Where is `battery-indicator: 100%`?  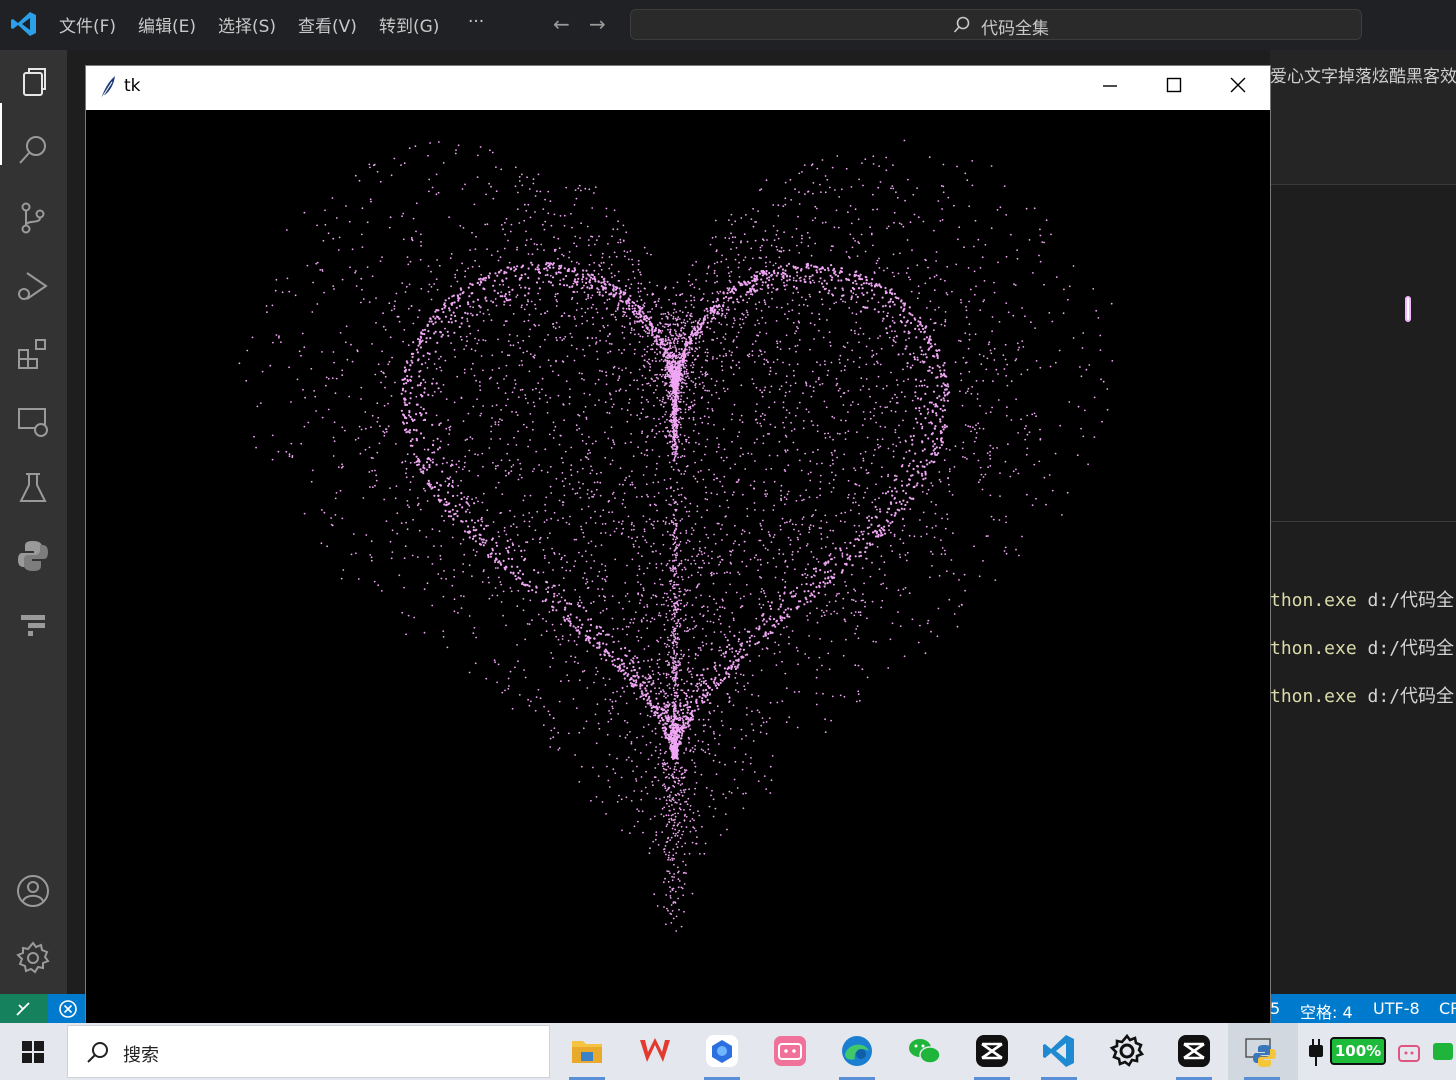
battery-indicator: 100% is located at coordinates (1358, 1051).